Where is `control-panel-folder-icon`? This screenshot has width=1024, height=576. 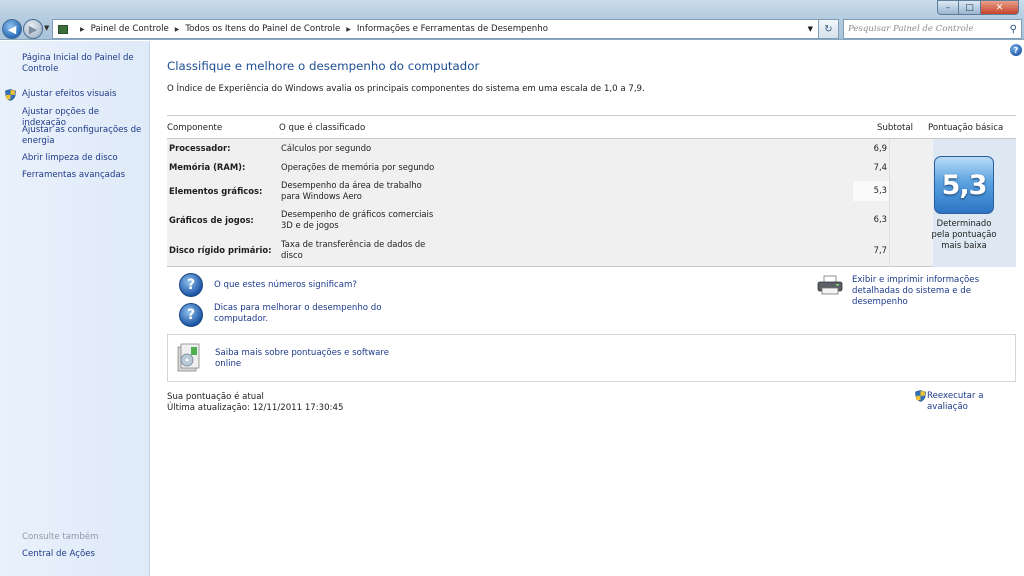
control-panel-folder-icon is located at coordinates (63, 29).